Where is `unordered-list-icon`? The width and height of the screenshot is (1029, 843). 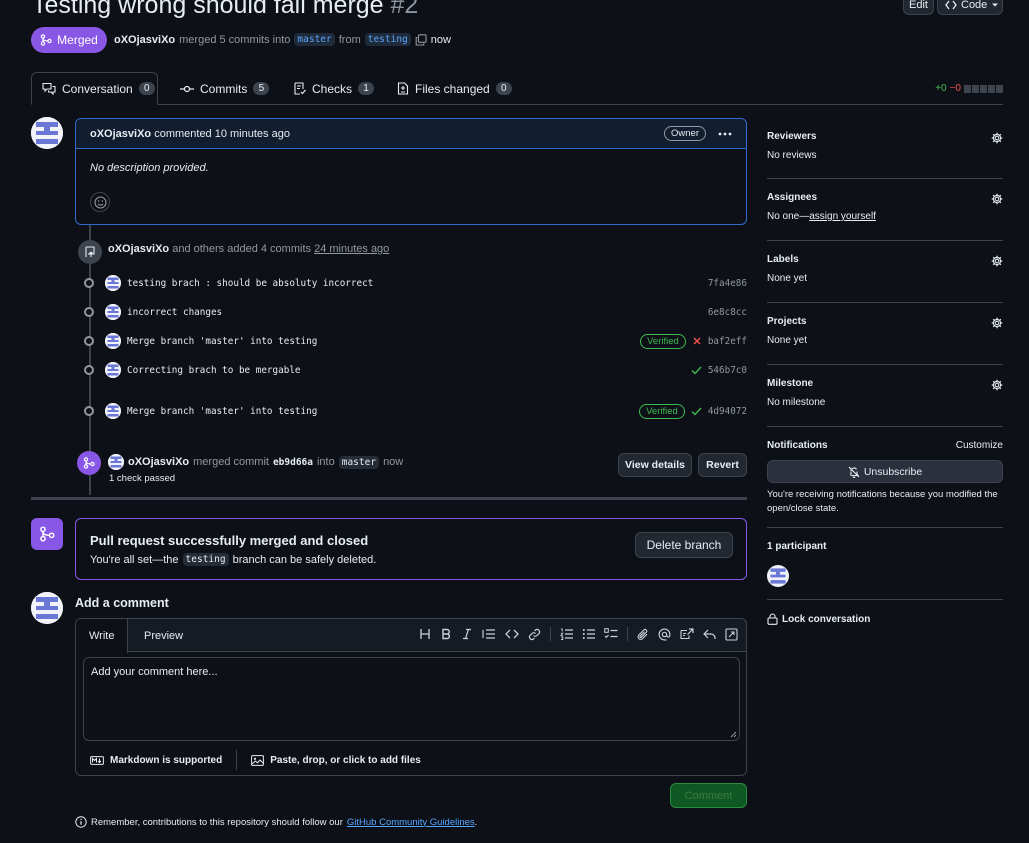 unordered-list-icon is located at coordinates (588, 634).